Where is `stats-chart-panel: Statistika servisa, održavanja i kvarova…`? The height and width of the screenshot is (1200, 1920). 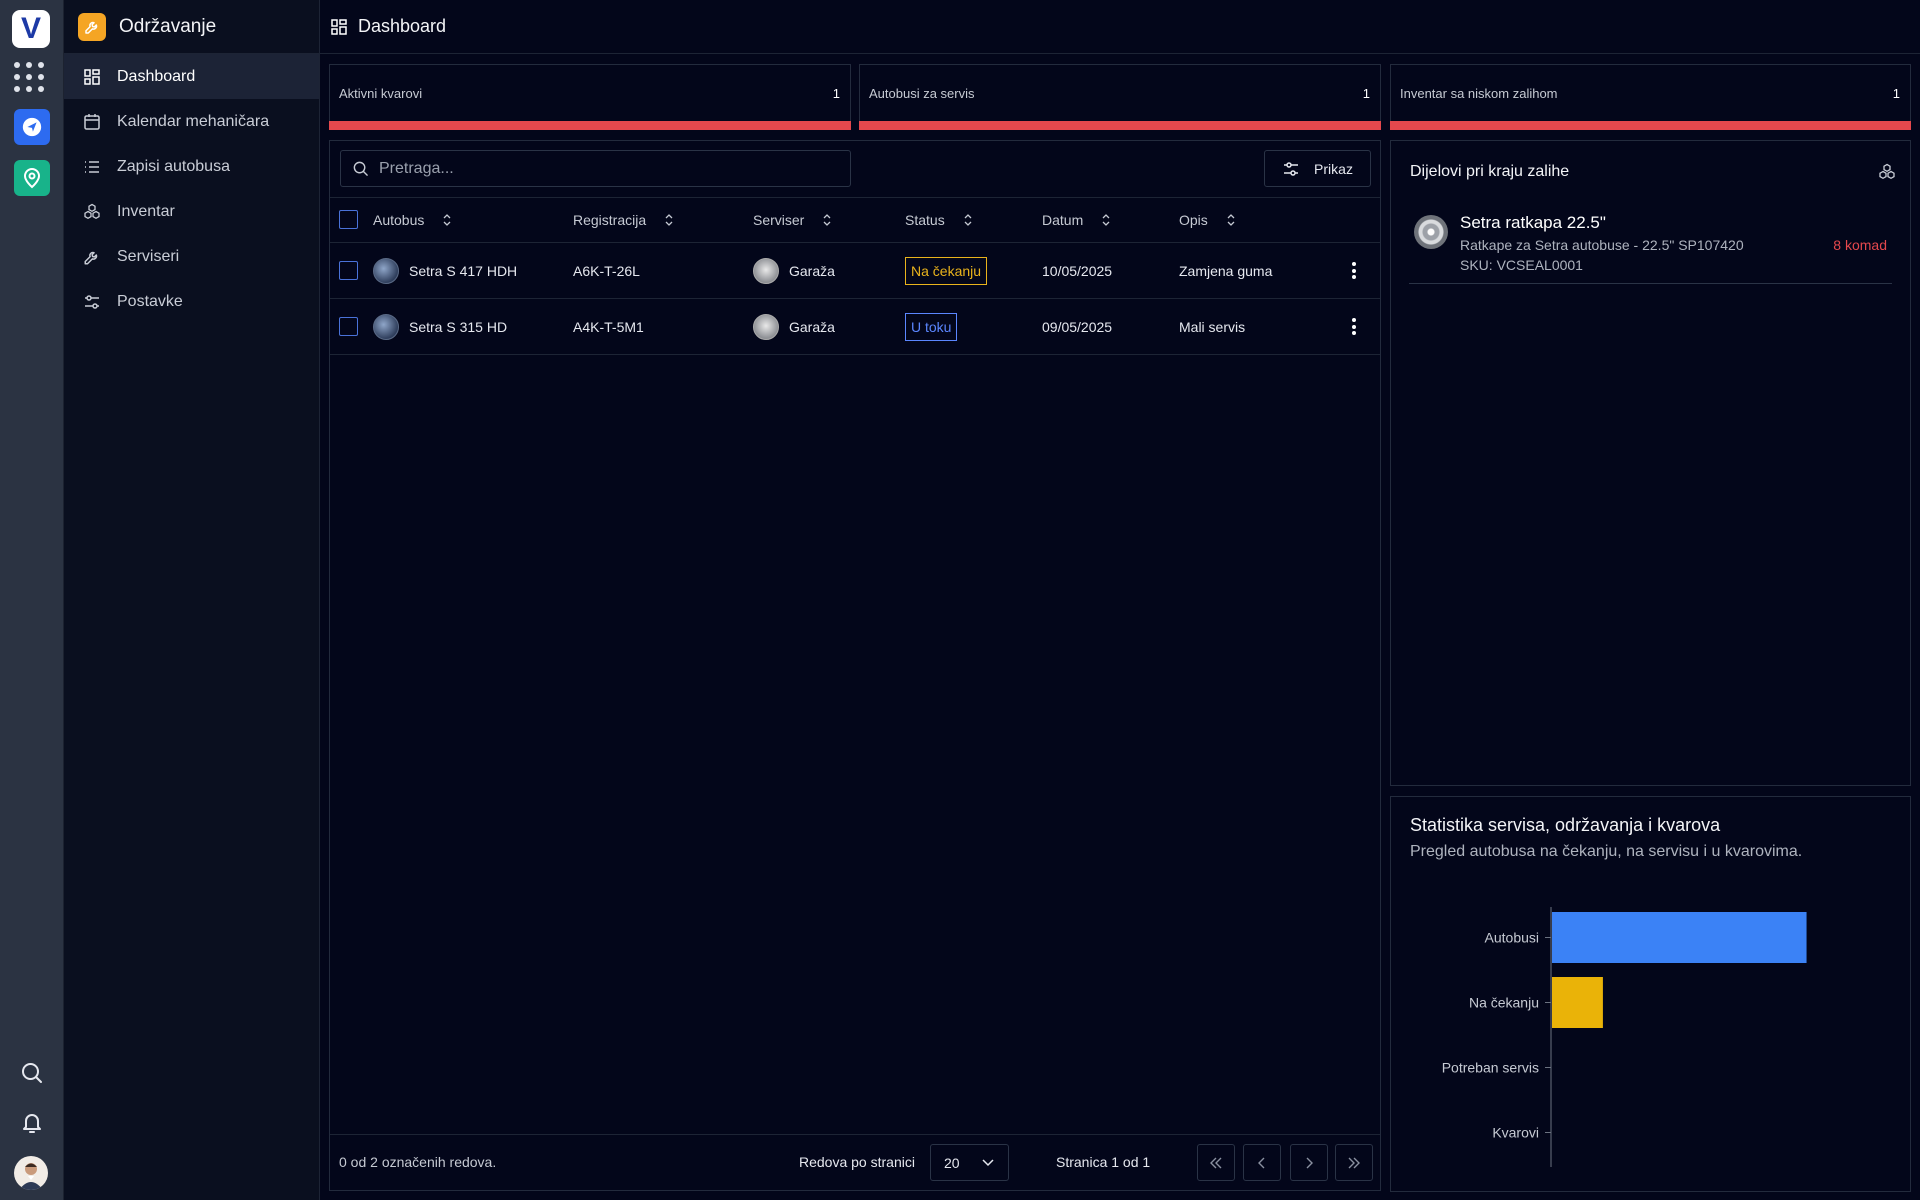
stats-chart-panel: Statistika servisa, održavanja i kvarova… is located at coordinates (1650, 994).